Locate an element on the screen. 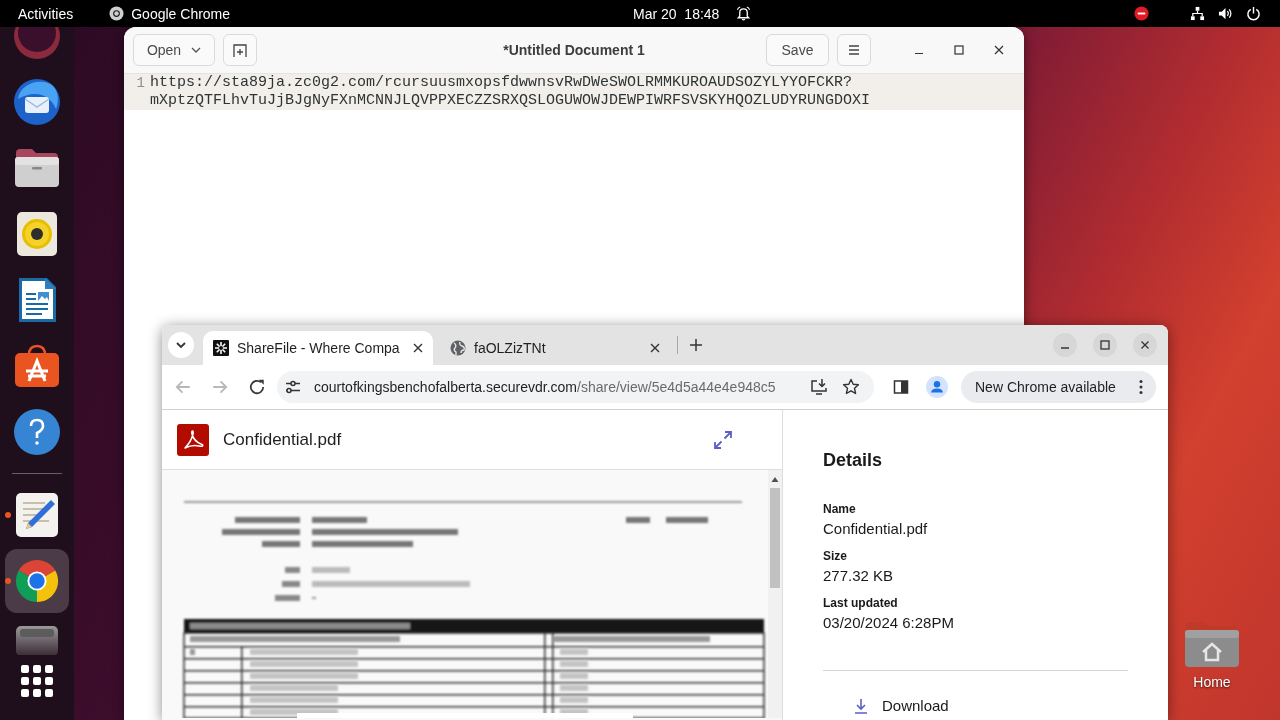 This screenshot has width=1280, height=720. line-number: 1 is located at coordinates (140, 83).